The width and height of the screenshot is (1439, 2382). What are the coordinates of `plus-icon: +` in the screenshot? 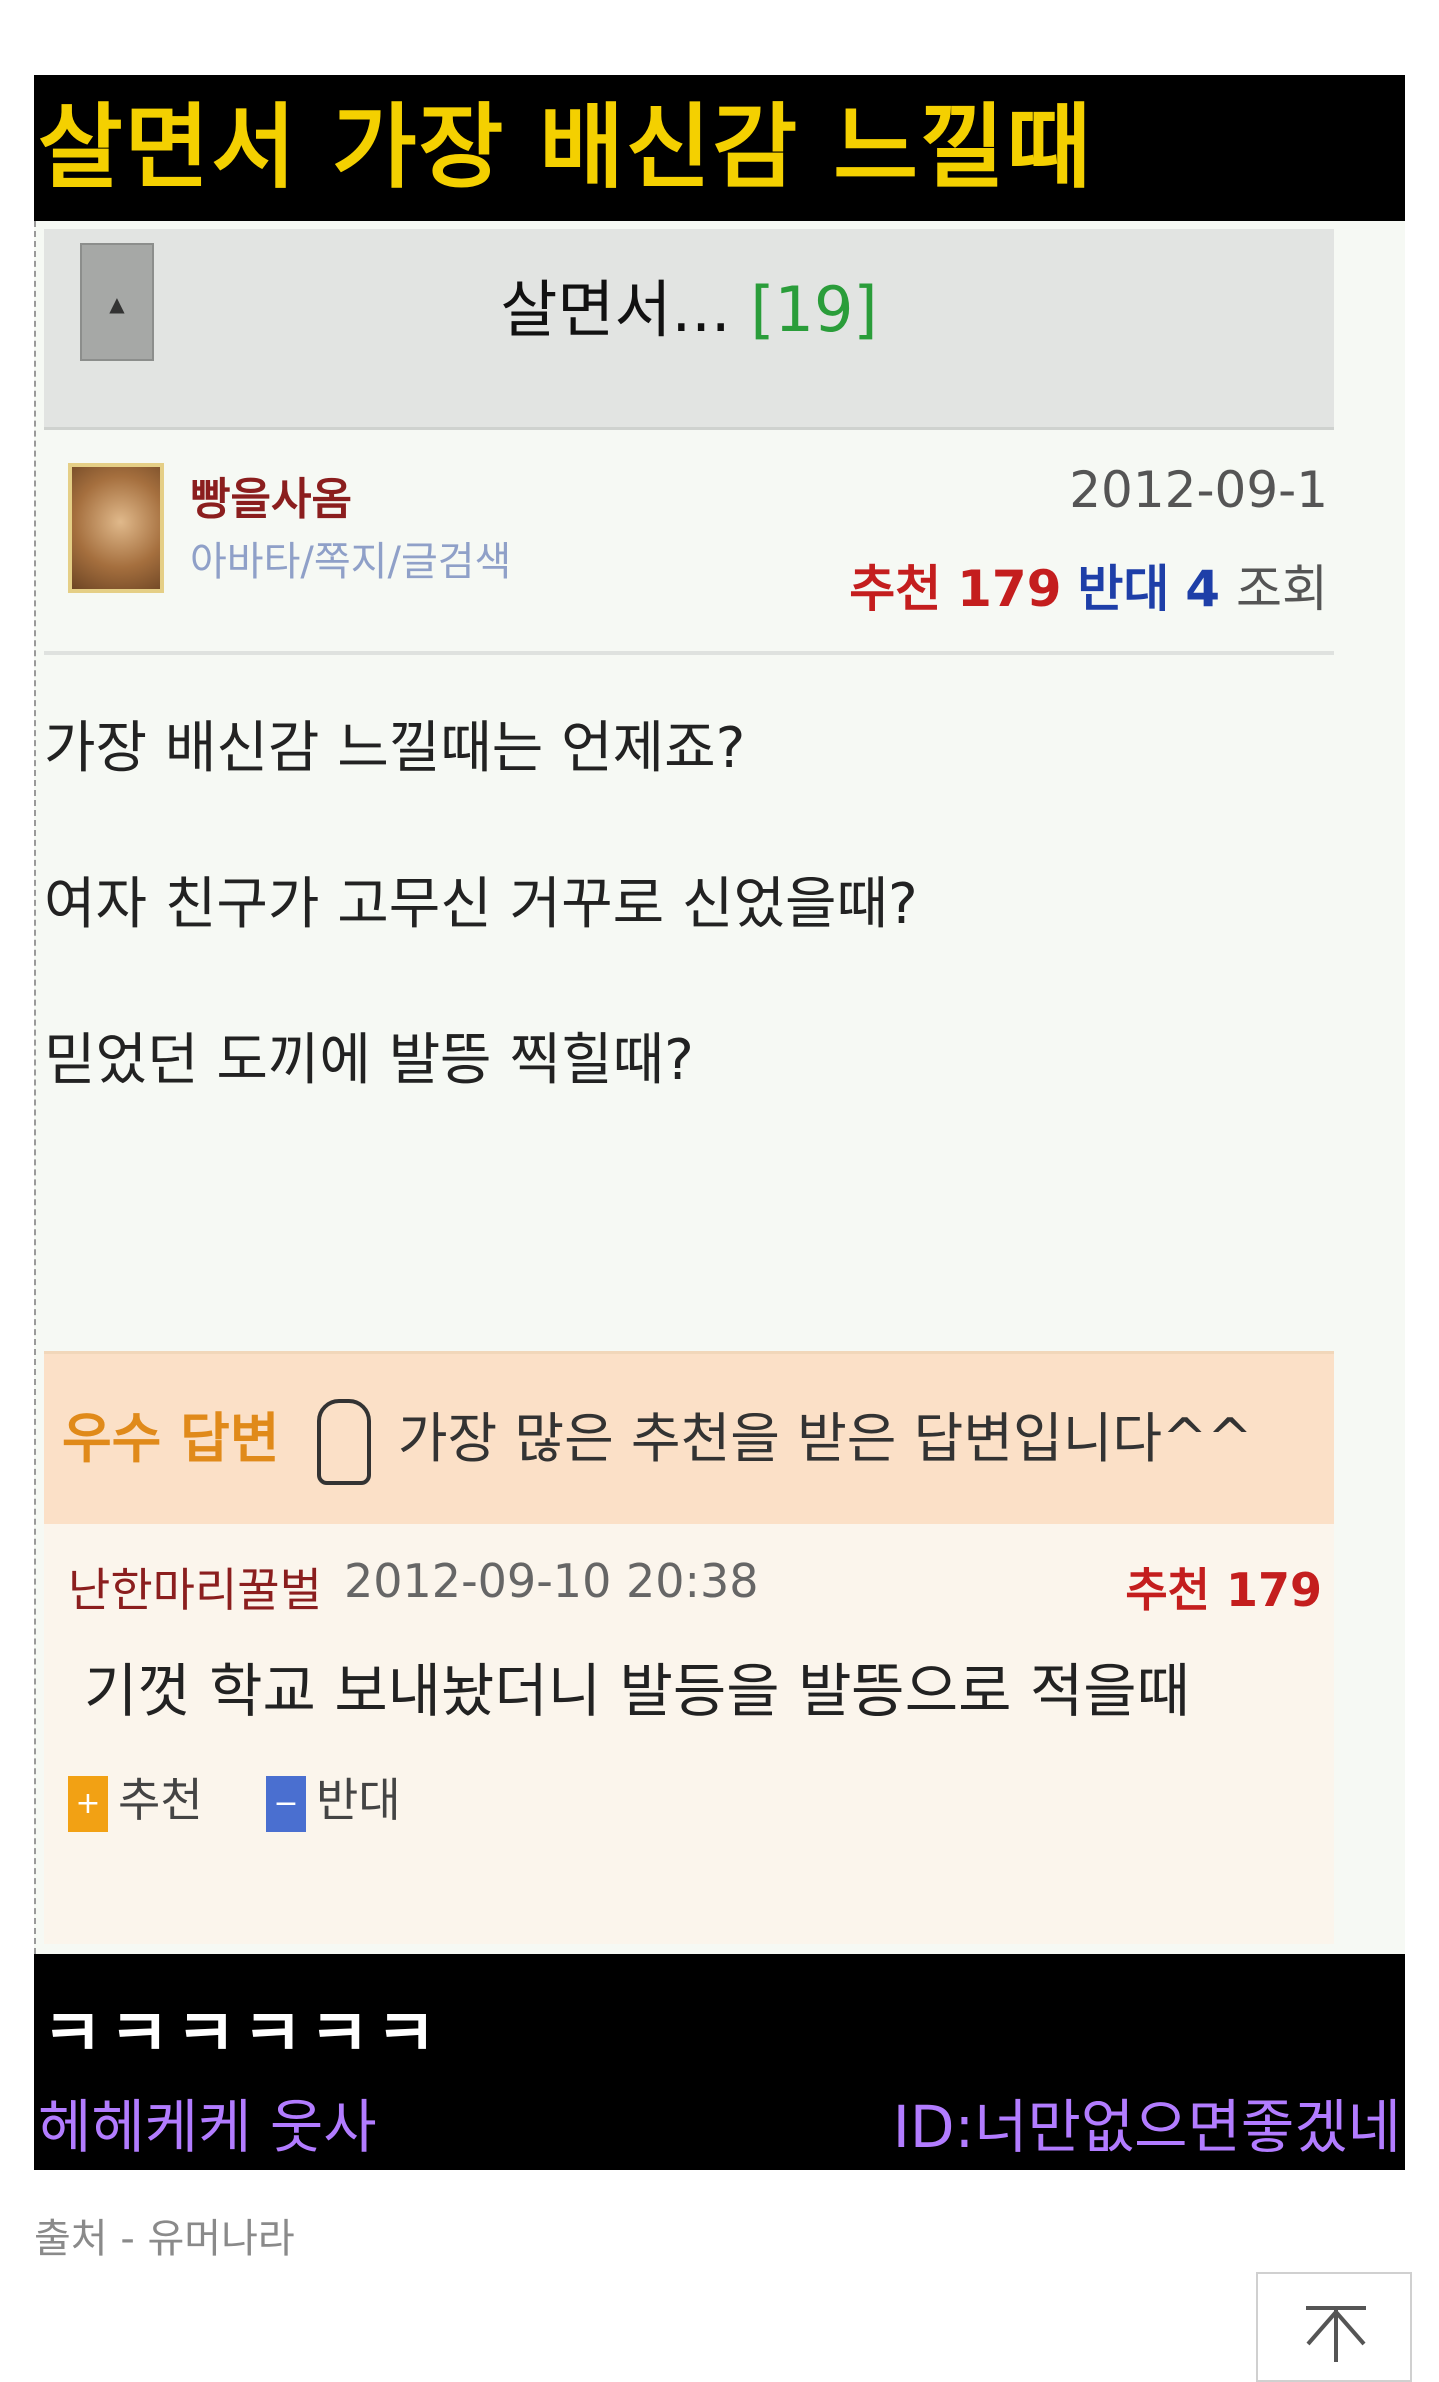 It's located at (88, 1803).